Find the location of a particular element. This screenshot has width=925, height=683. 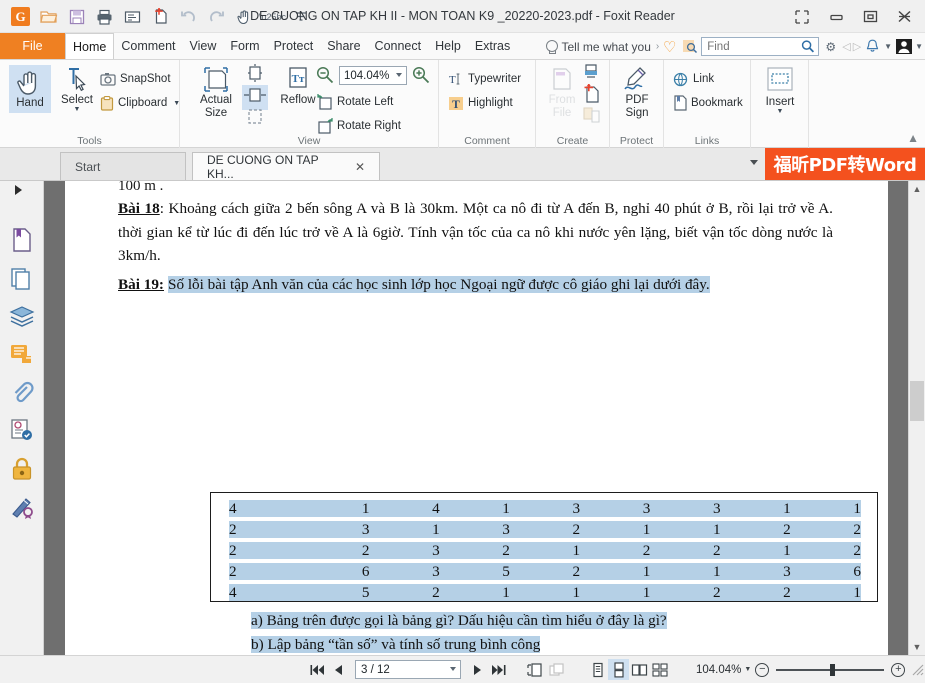

first-page-button is located at coordinates (317, 669).